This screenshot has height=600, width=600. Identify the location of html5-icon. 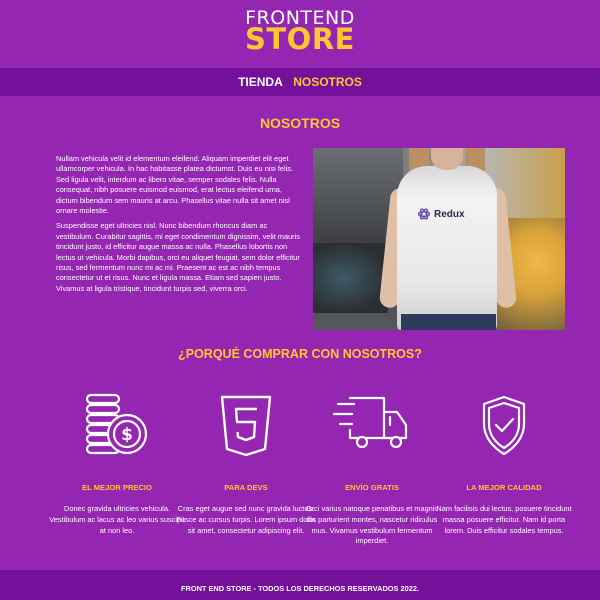
(246, 426).